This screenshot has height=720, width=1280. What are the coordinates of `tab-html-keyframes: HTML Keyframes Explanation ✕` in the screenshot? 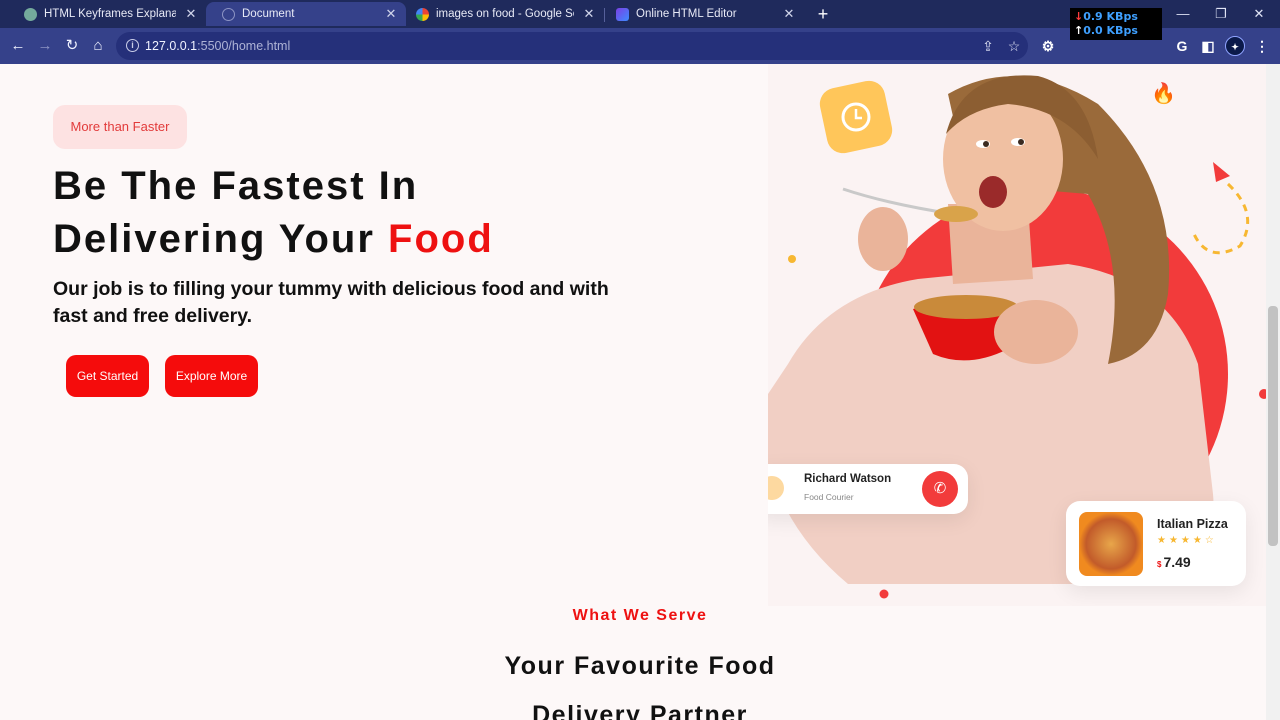 It's located at (107, 14).